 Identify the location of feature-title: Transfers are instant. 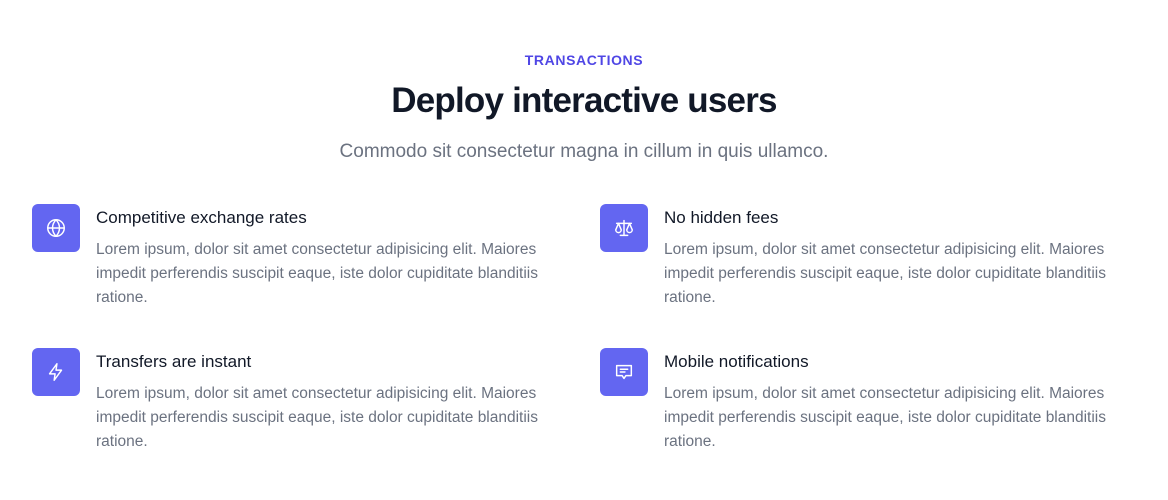
(174, 361).